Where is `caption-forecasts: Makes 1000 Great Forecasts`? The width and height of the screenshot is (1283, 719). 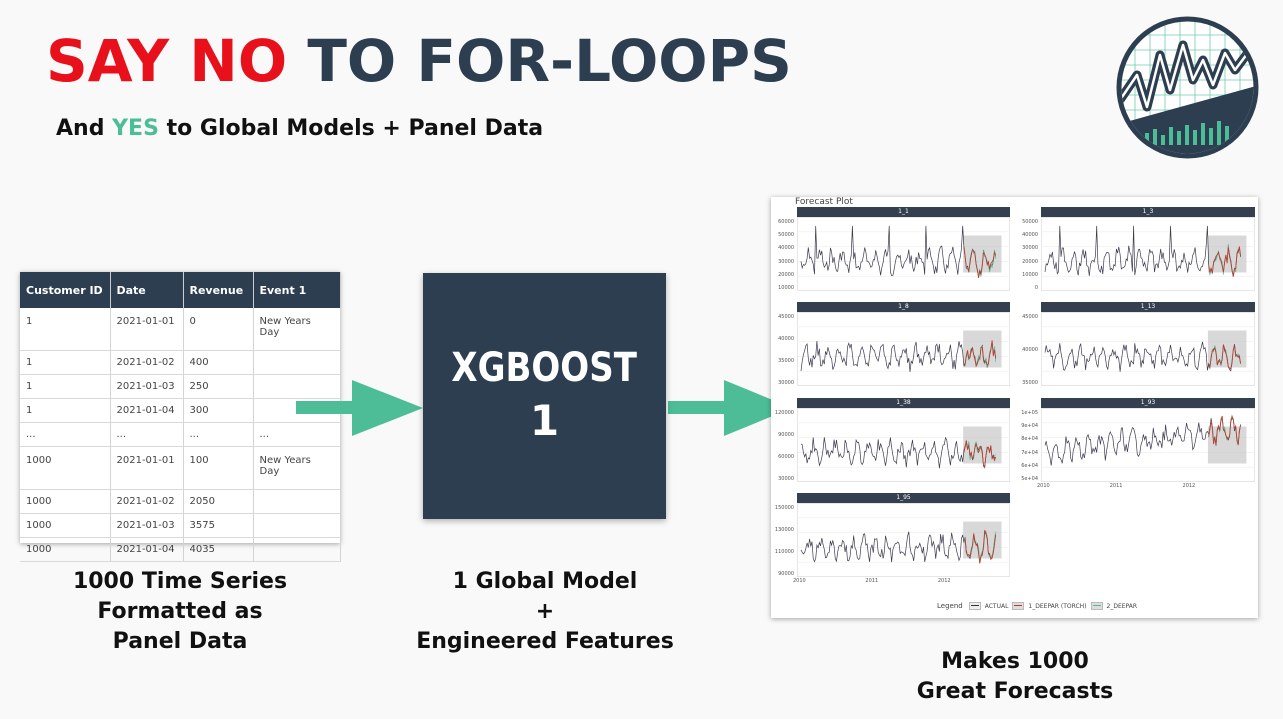 caption-forecasts: Makes 1000 Great Forecasts is located at coordinates (1015, 677).